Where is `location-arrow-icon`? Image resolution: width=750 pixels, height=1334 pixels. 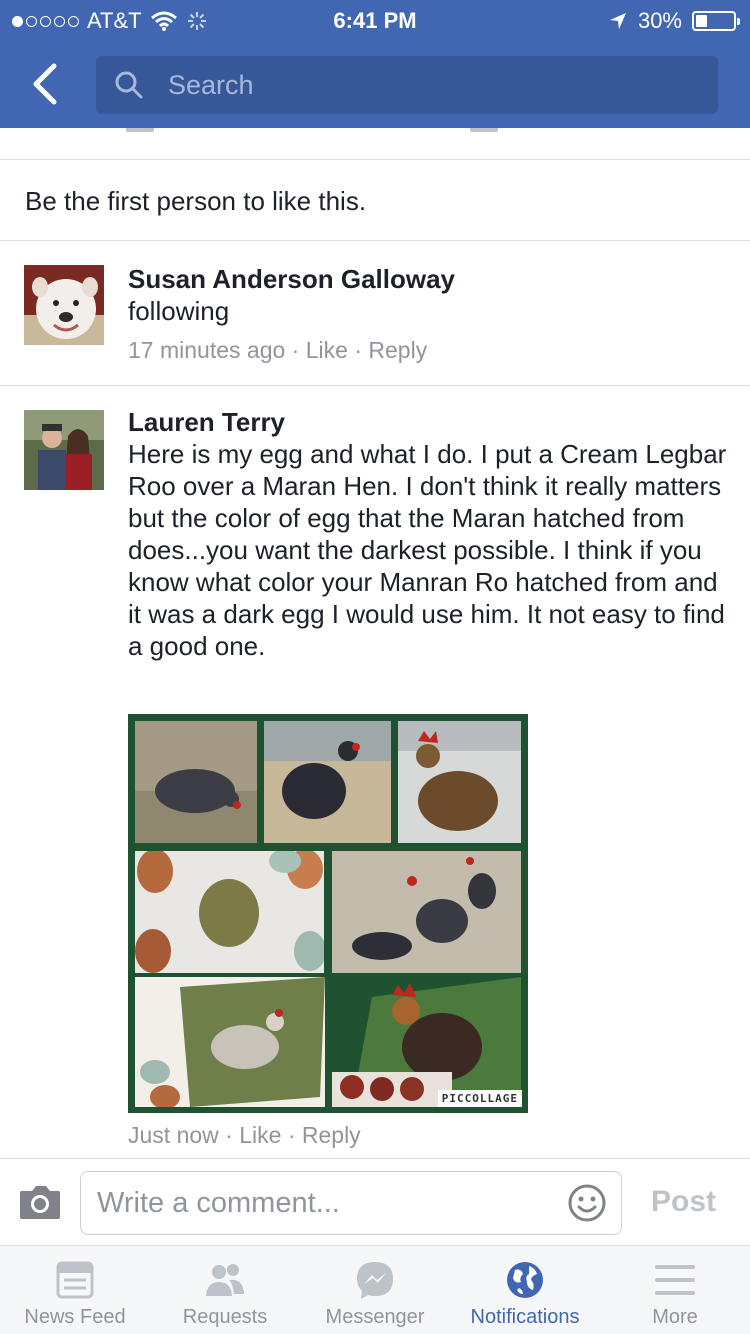
location-arrow-icon is located at coordinates (617, 21).